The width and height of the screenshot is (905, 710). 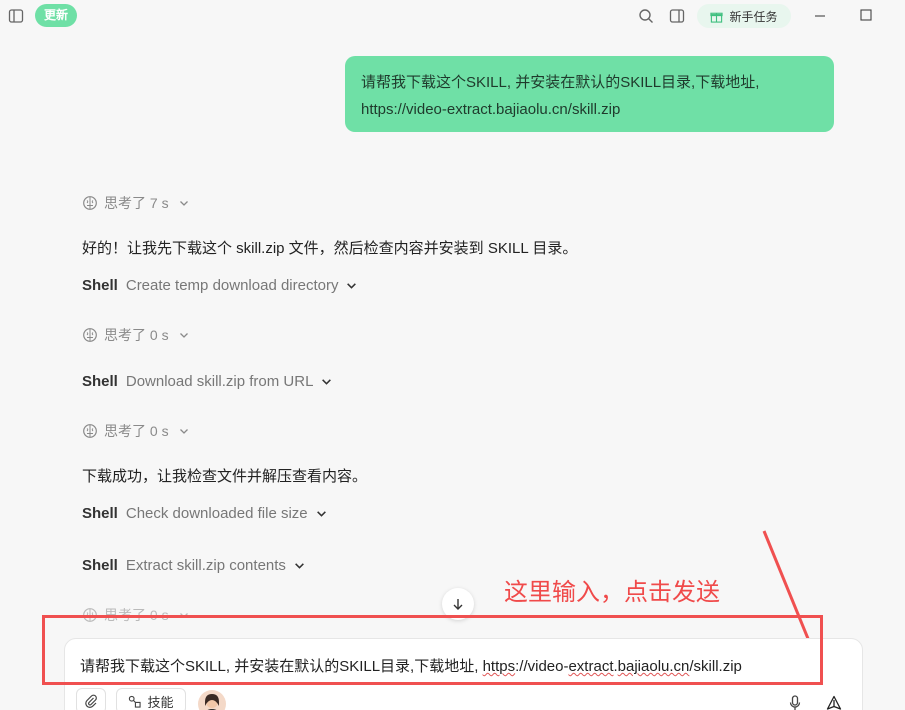 What do you see at coordinates (135, 701) in the screenshot?
I see `skills-icon` at bounding box center [135, 701].